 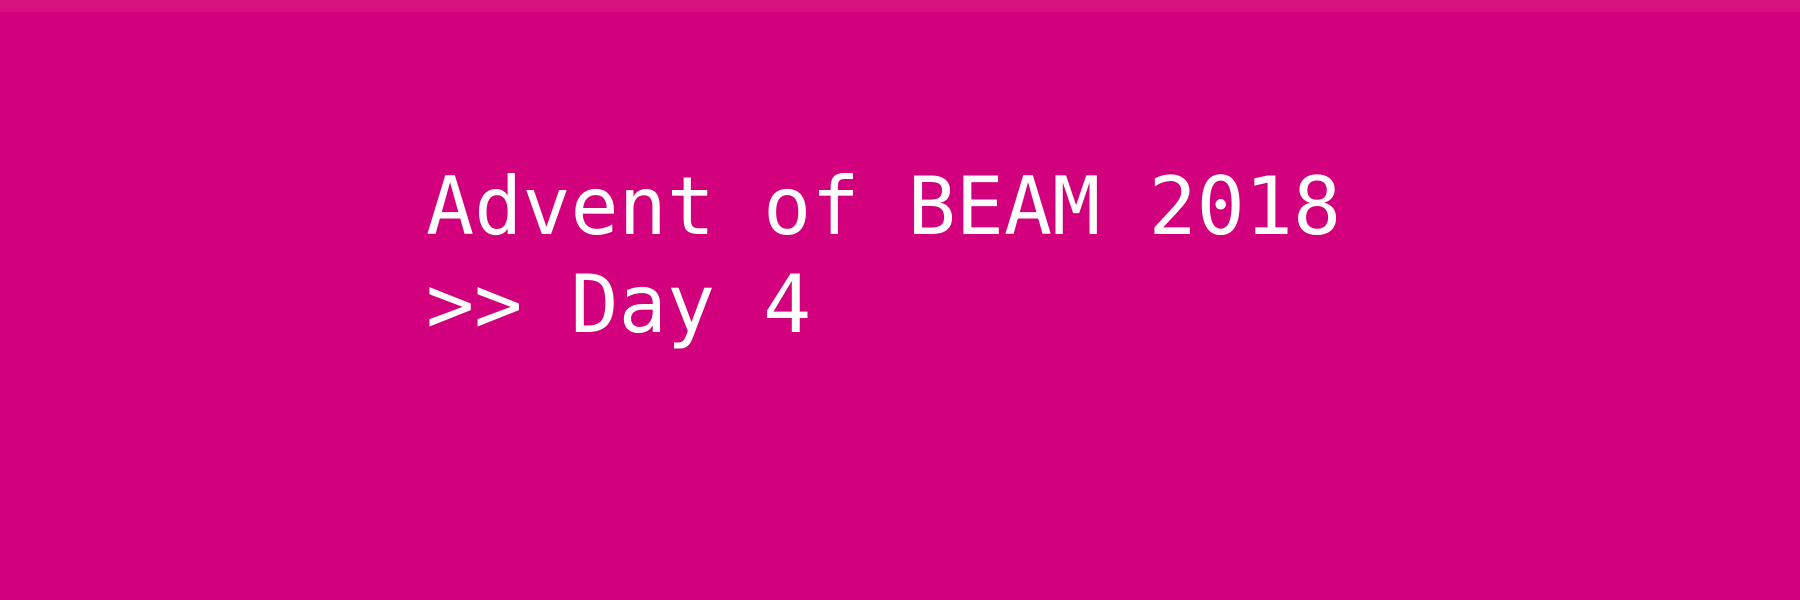 What do you see at coordinates (884, 206) in the screenshot?
I see `banner-title: Advent of BEAM 2018` at bounding box center [884, 206].